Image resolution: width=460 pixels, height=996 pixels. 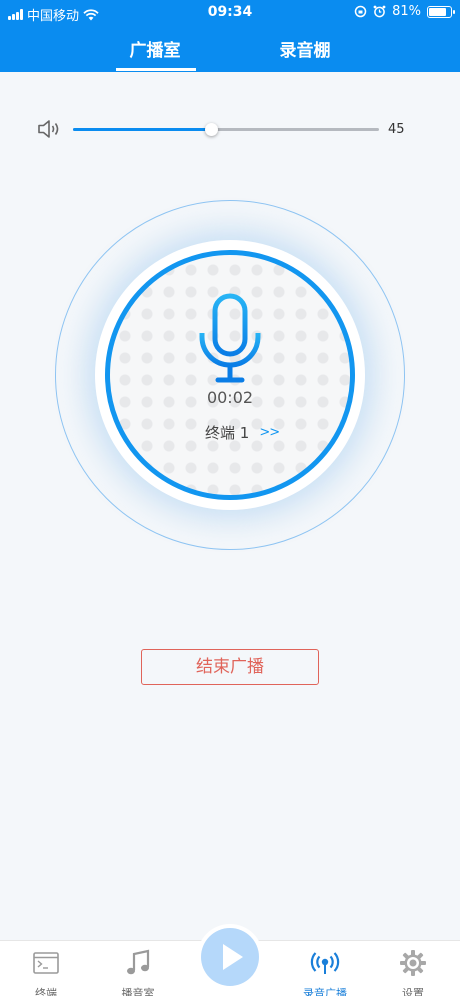 What do you see at coordinates (230, 667) in the screenshot?
I see `end-broadcast-button: 结束广播` at bounding box center [230, 667].